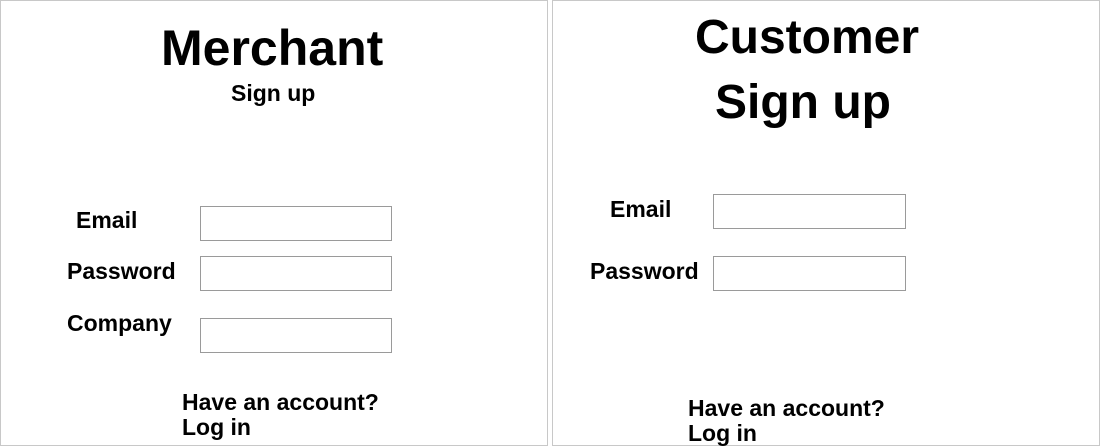 This screenshot has height=446, width=1100. Describe the element at coordinates (803, 102) in the screenshot. I see `customer-subtitle: Sign up` at that location.